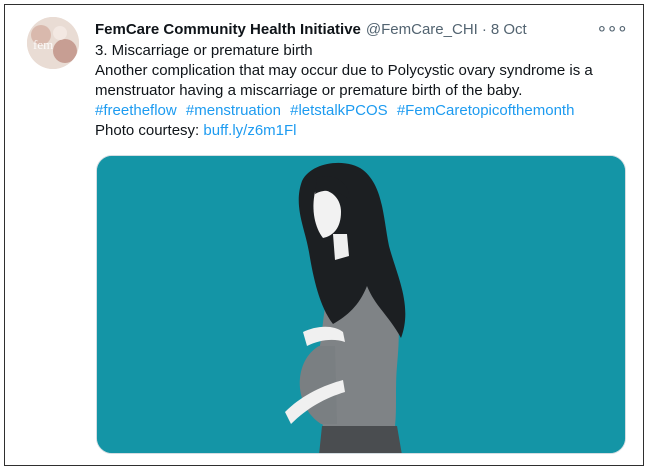 This screenshot has width=650, height=472. Describe the element at coordinates (204, 50) in the screenshot. I see `tweet-line-1: 3. Miscarriage or premature birth` at that location.